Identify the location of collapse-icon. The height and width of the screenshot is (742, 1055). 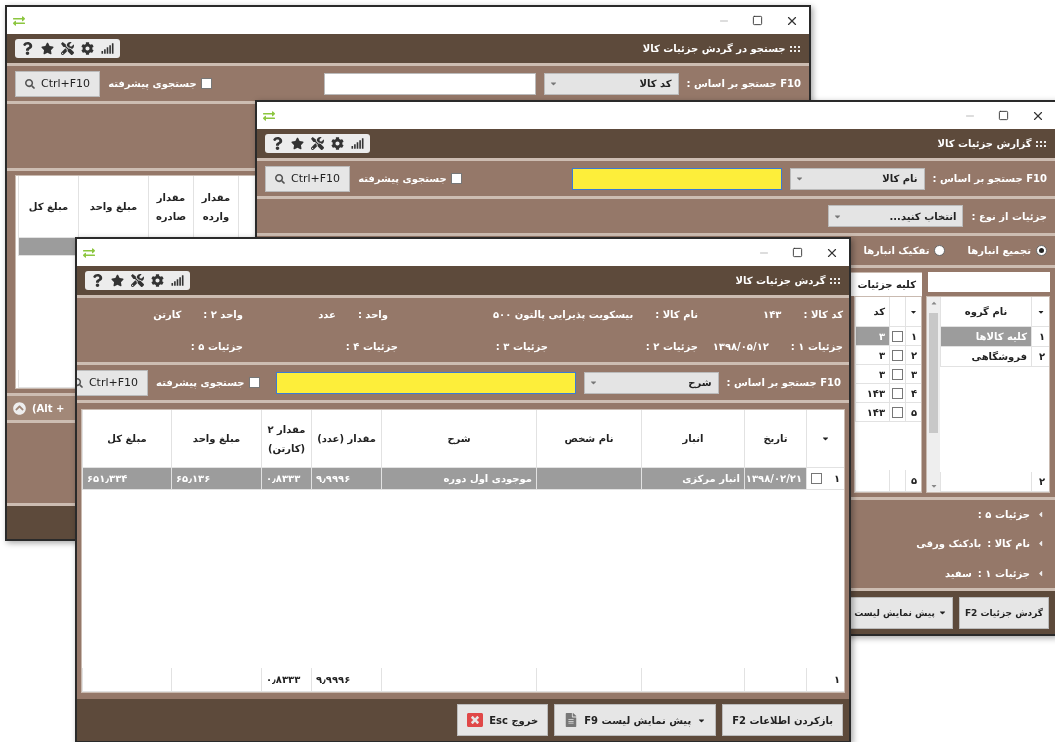
(19, 408).